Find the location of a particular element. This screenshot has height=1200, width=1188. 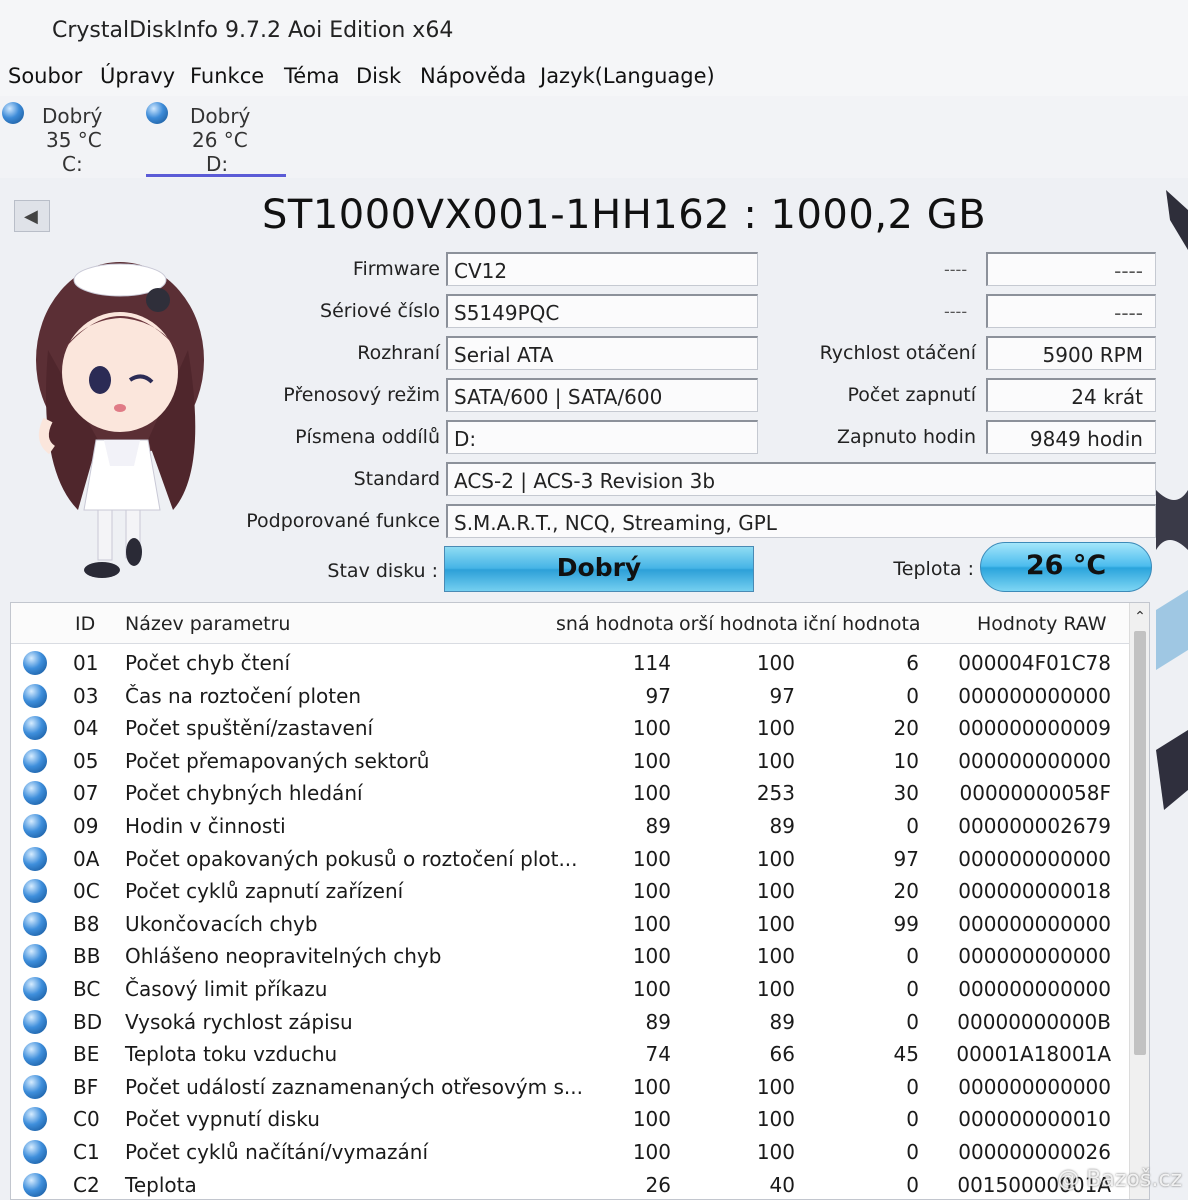

attribute-name: Počet přemapovaných sektorů is located at coordinates (277, 760).